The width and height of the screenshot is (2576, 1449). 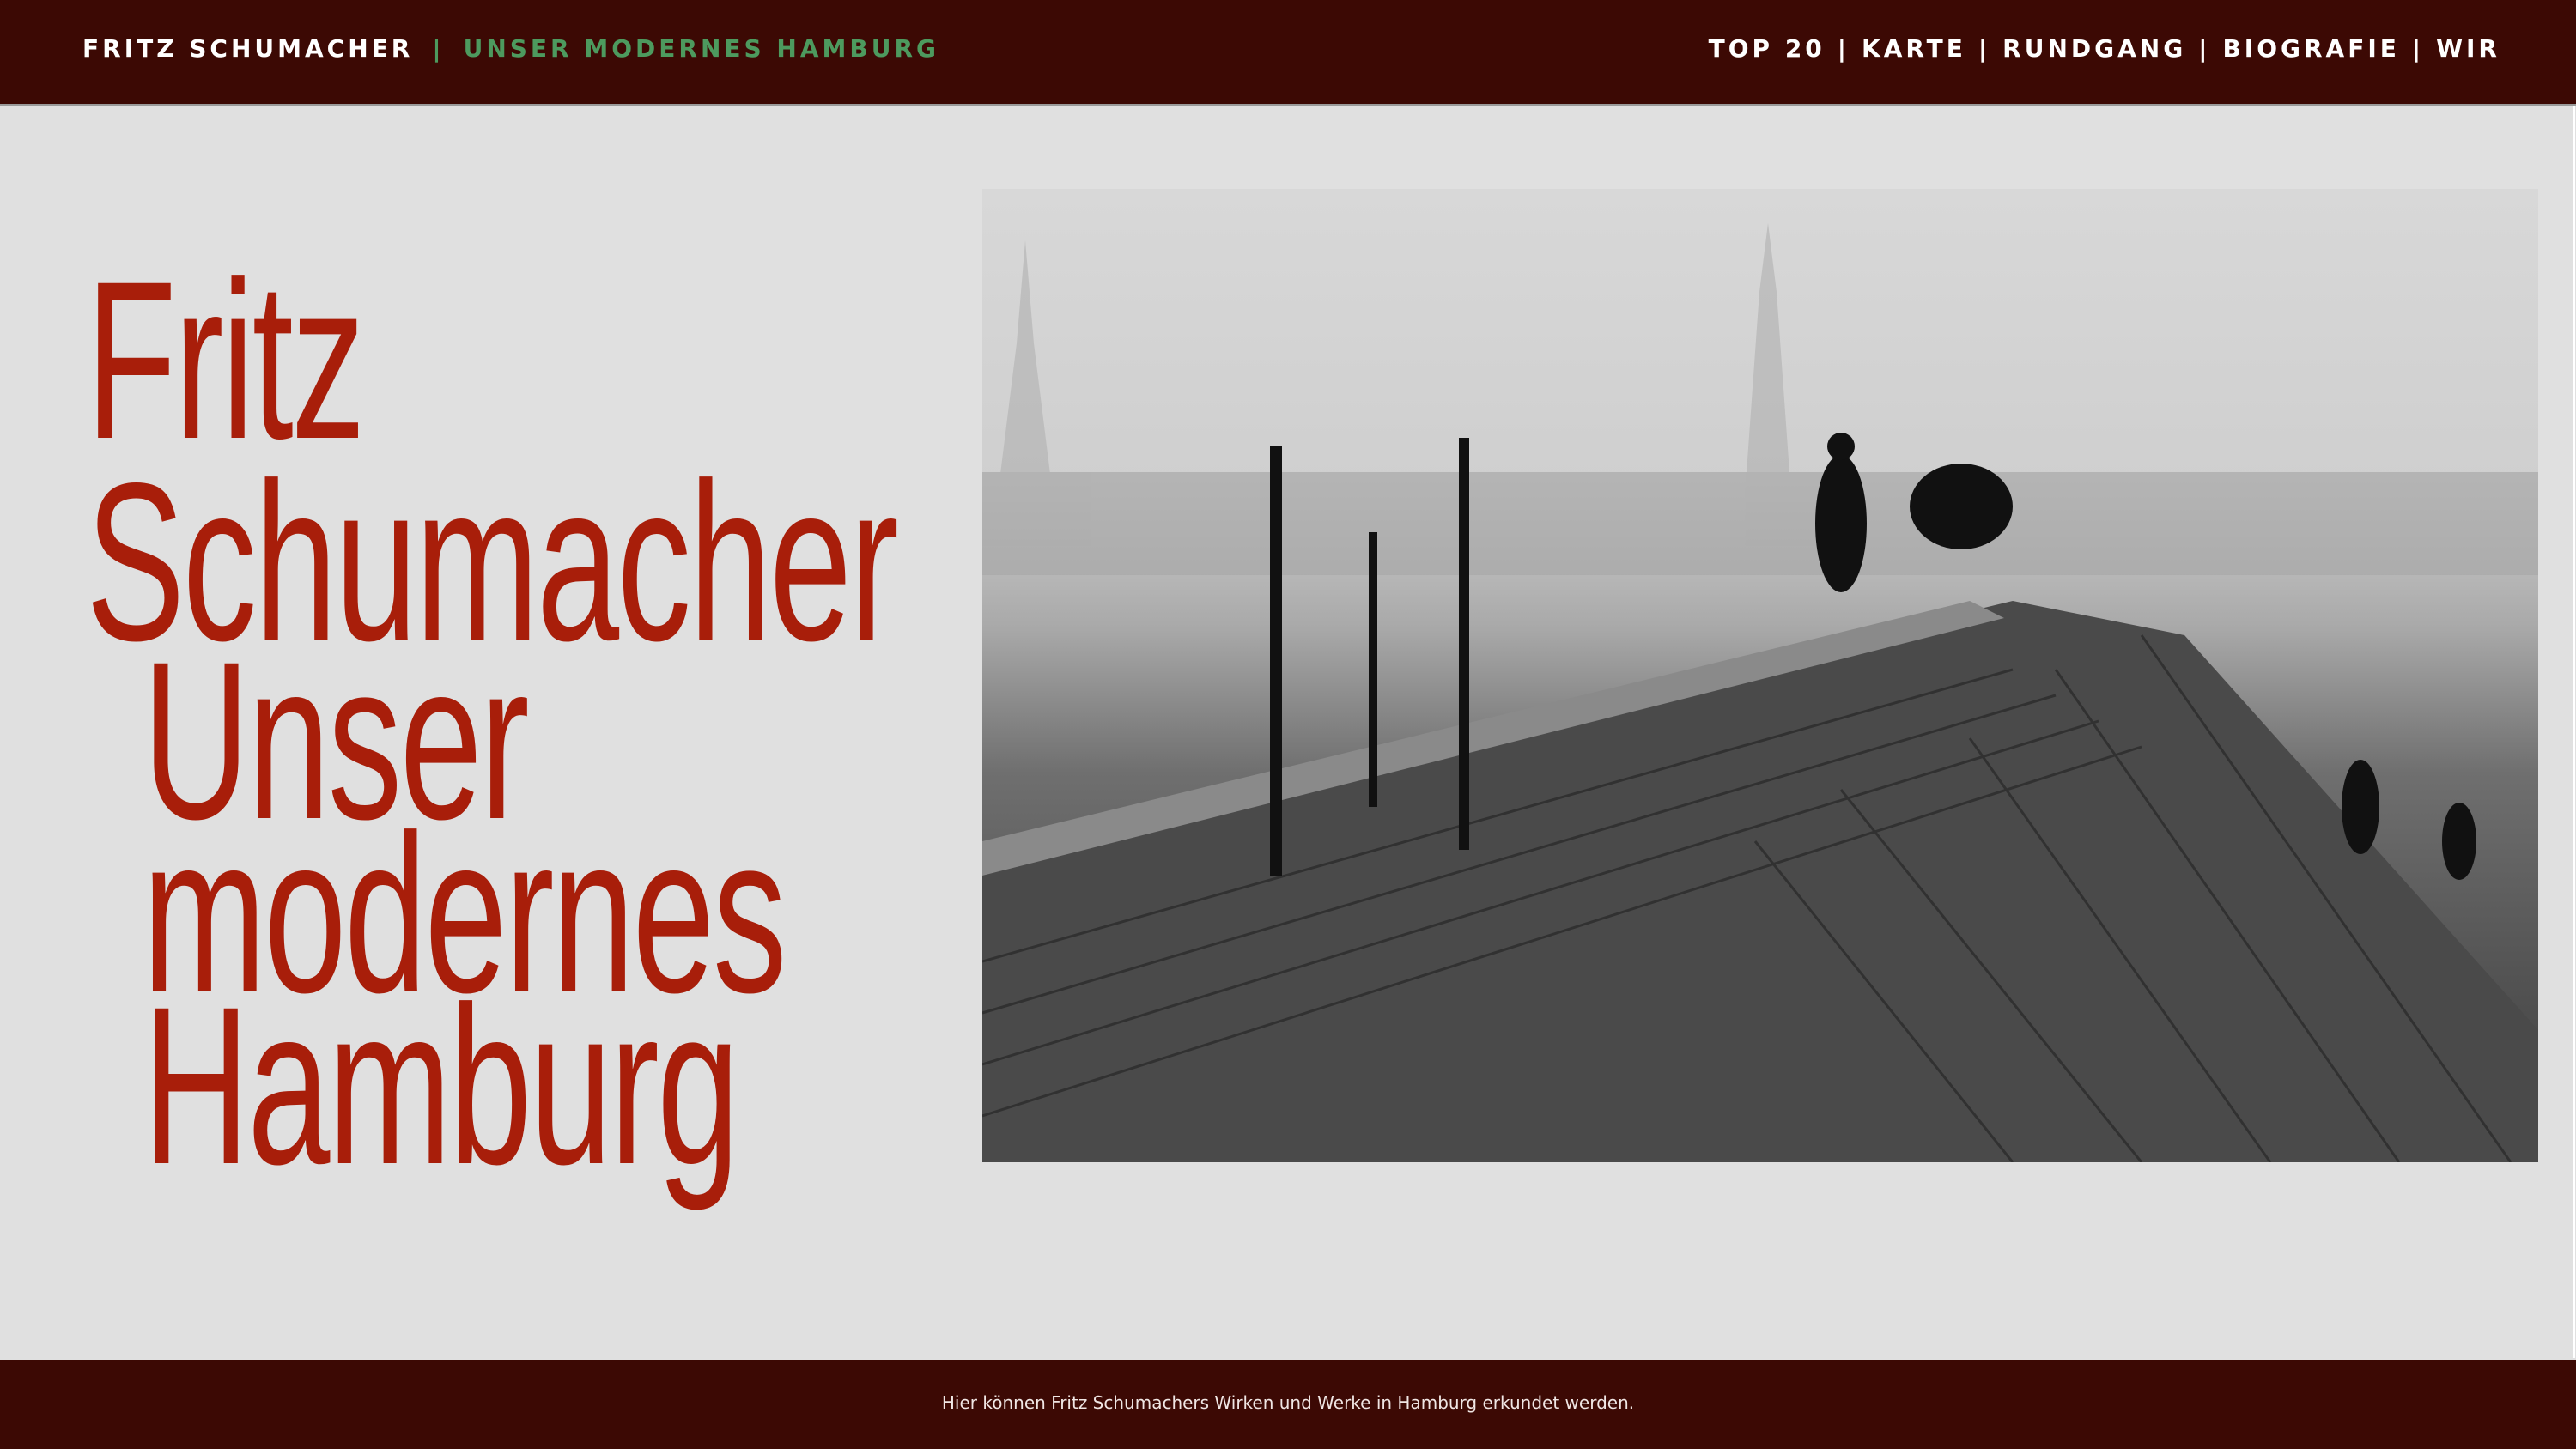 What do you see at coordinates (2094, 48) in the screenshot?
I see `nav-rundgang: RUNDGANG` at bounding box center [2094, 48].